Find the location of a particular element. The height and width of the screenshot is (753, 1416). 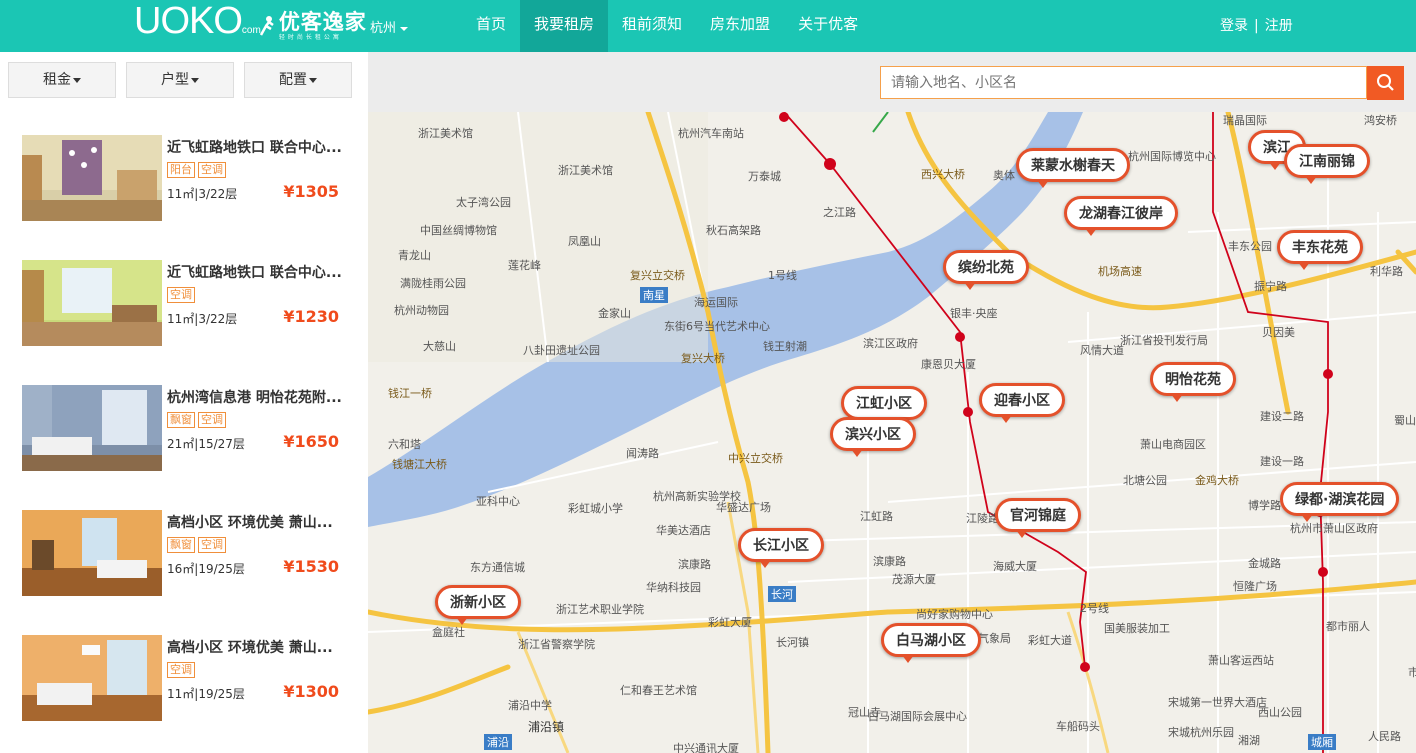

login-link: 登录 is located at coordinates (1234, 26).